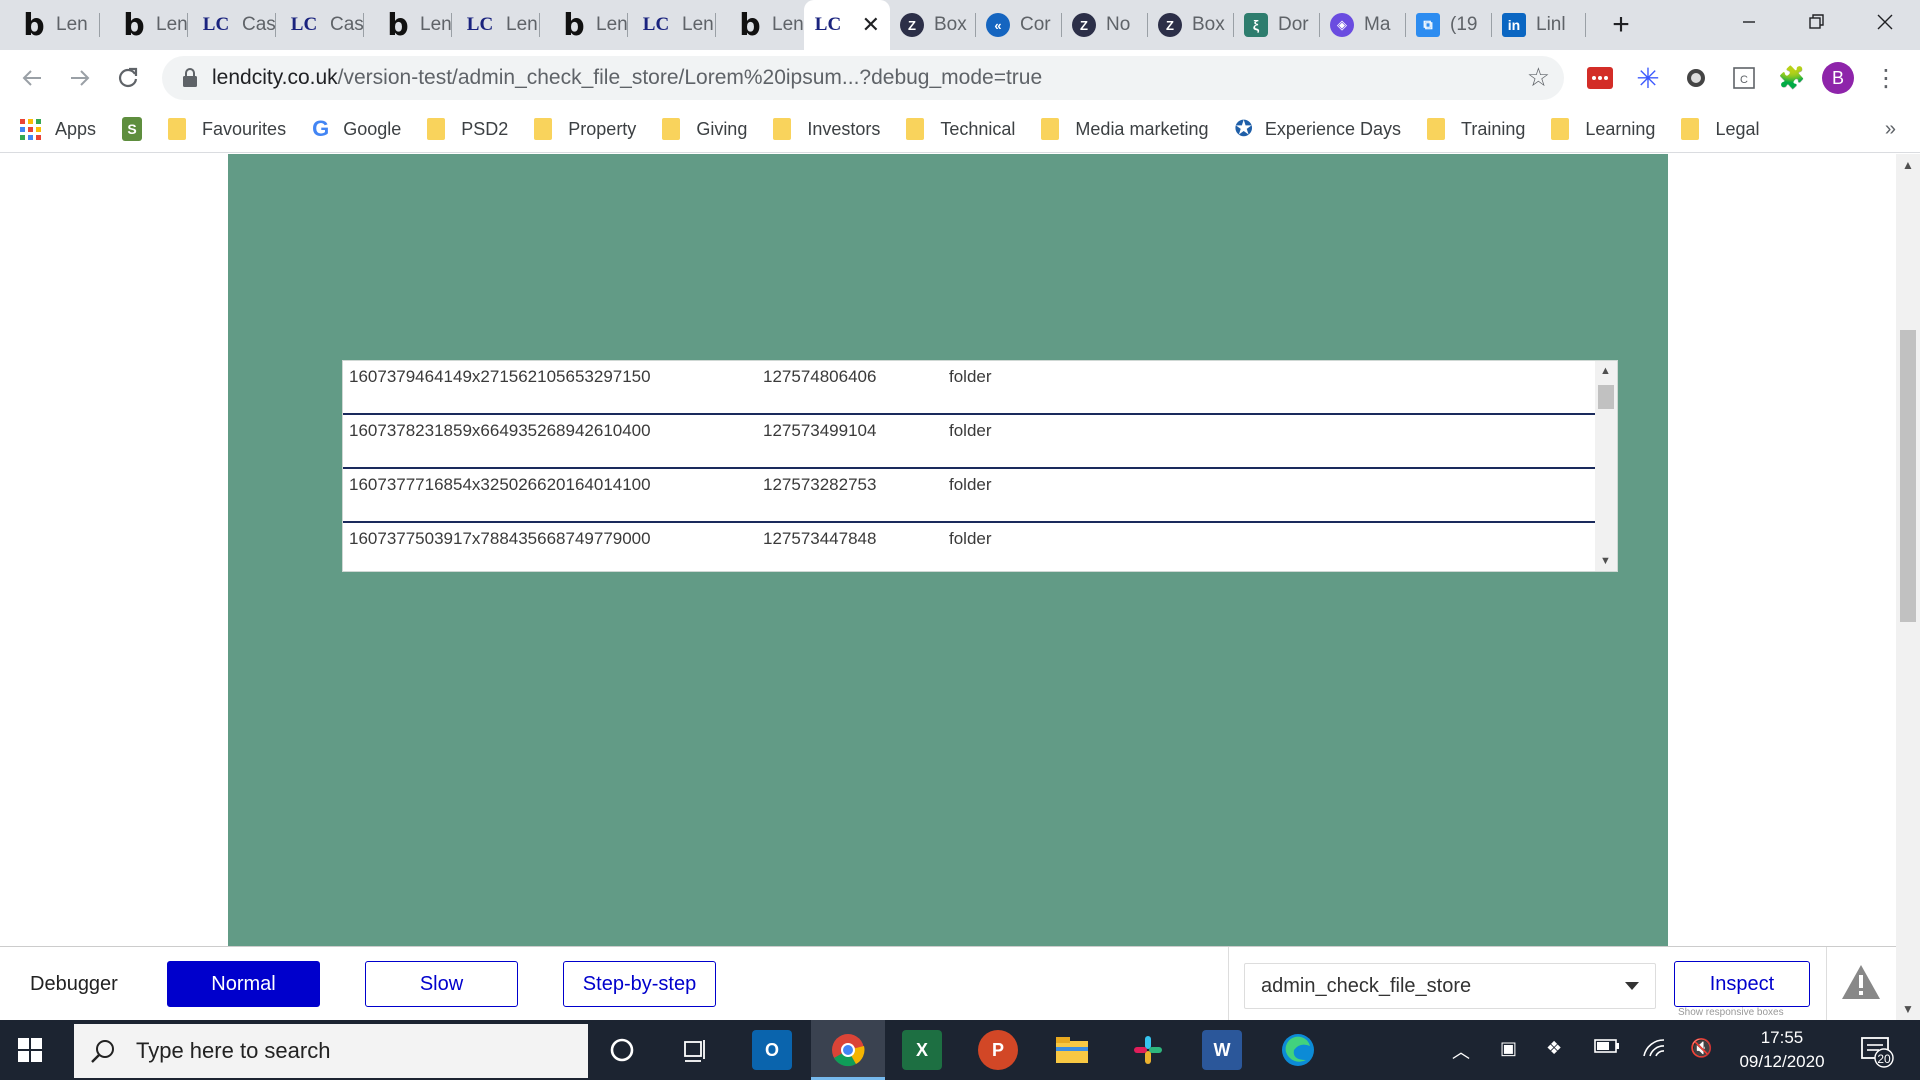 The height and width of the screenshot is (1080, 1920). I want to click on bookmark-star-icon: ☆, so click(1538, 77).